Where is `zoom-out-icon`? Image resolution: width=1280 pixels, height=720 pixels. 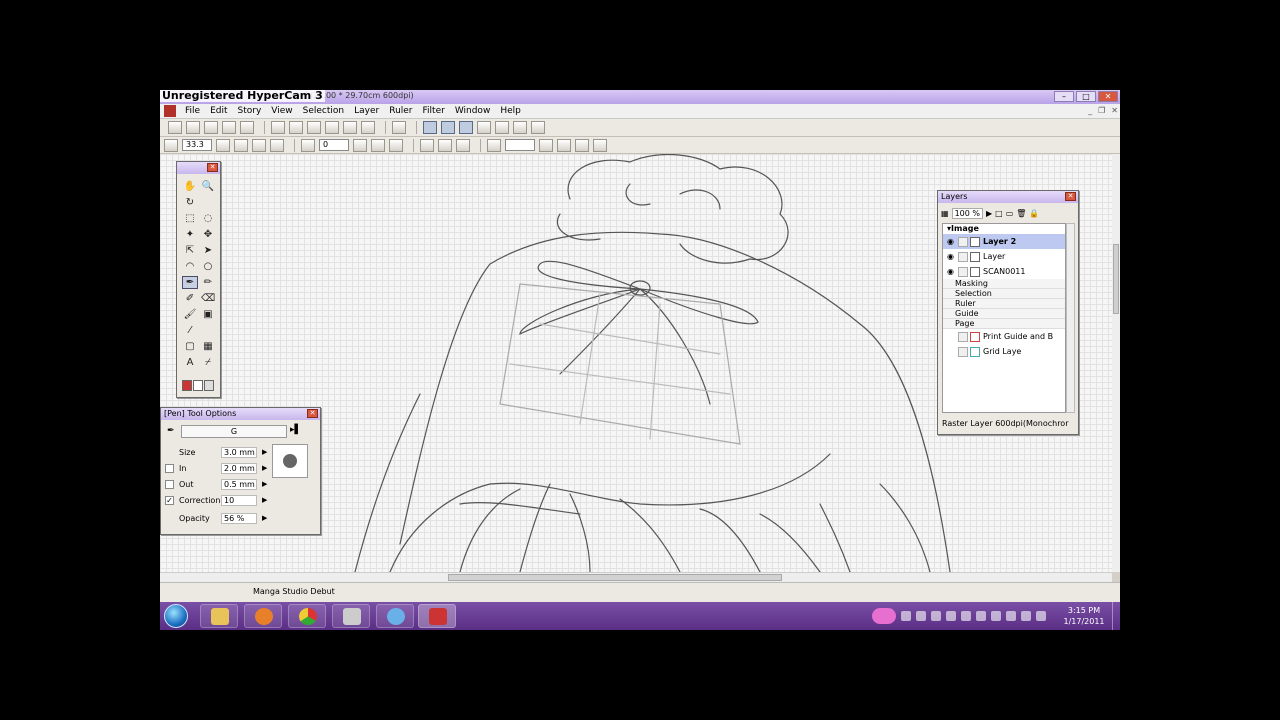
zoom-out-icon is located at coordinates (171, 145).